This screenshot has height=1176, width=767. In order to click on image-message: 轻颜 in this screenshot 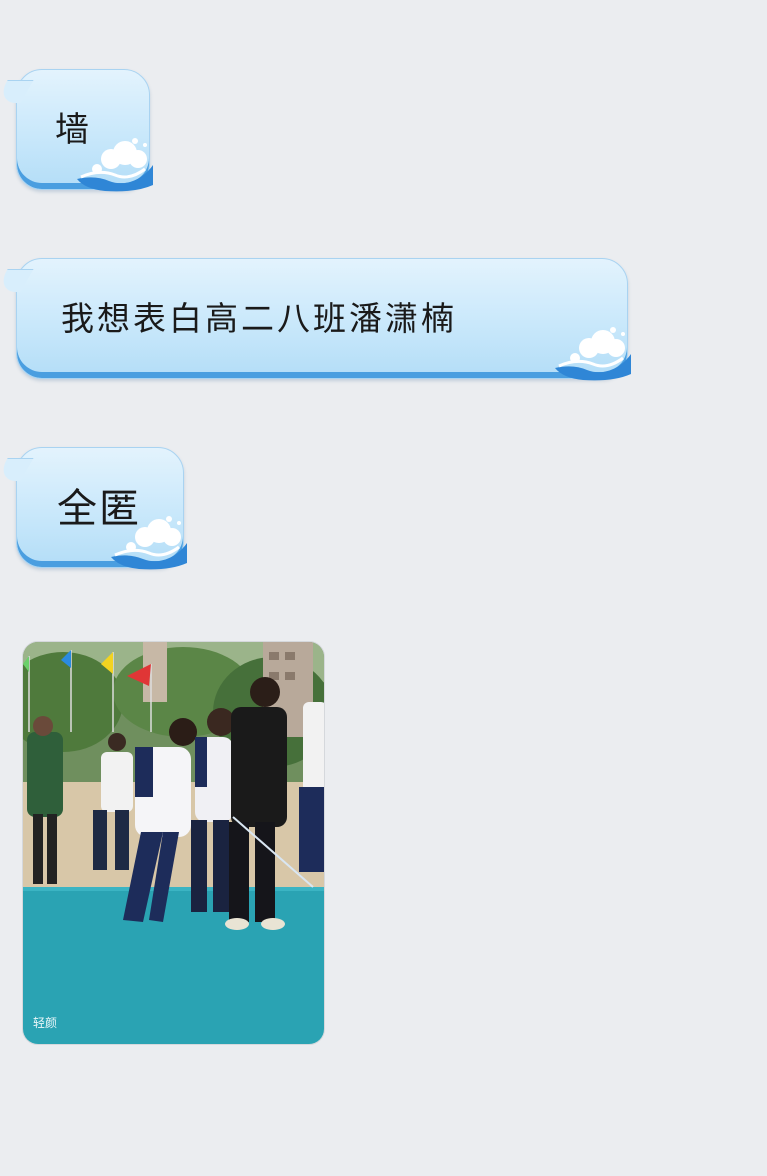, I will do `click(173, 843)`.